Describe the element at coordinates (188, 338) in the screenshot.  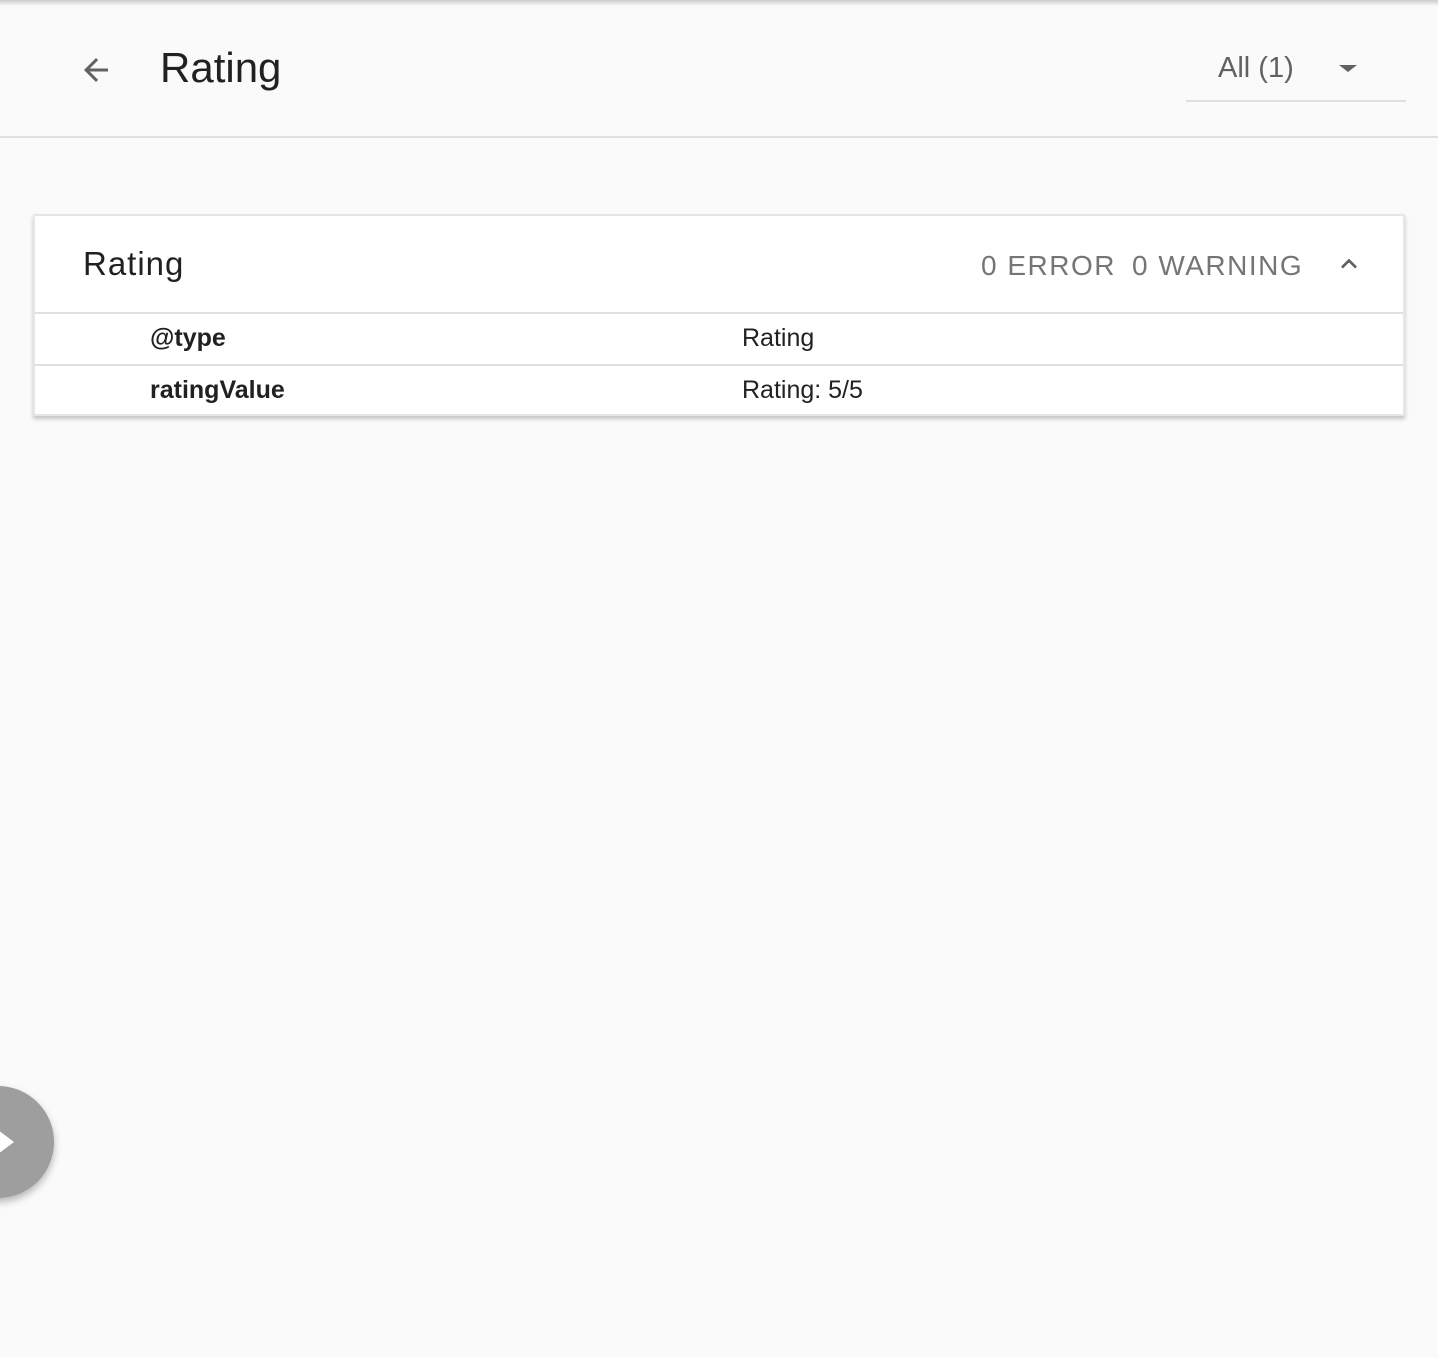
I see `property-key: @type` at that location.